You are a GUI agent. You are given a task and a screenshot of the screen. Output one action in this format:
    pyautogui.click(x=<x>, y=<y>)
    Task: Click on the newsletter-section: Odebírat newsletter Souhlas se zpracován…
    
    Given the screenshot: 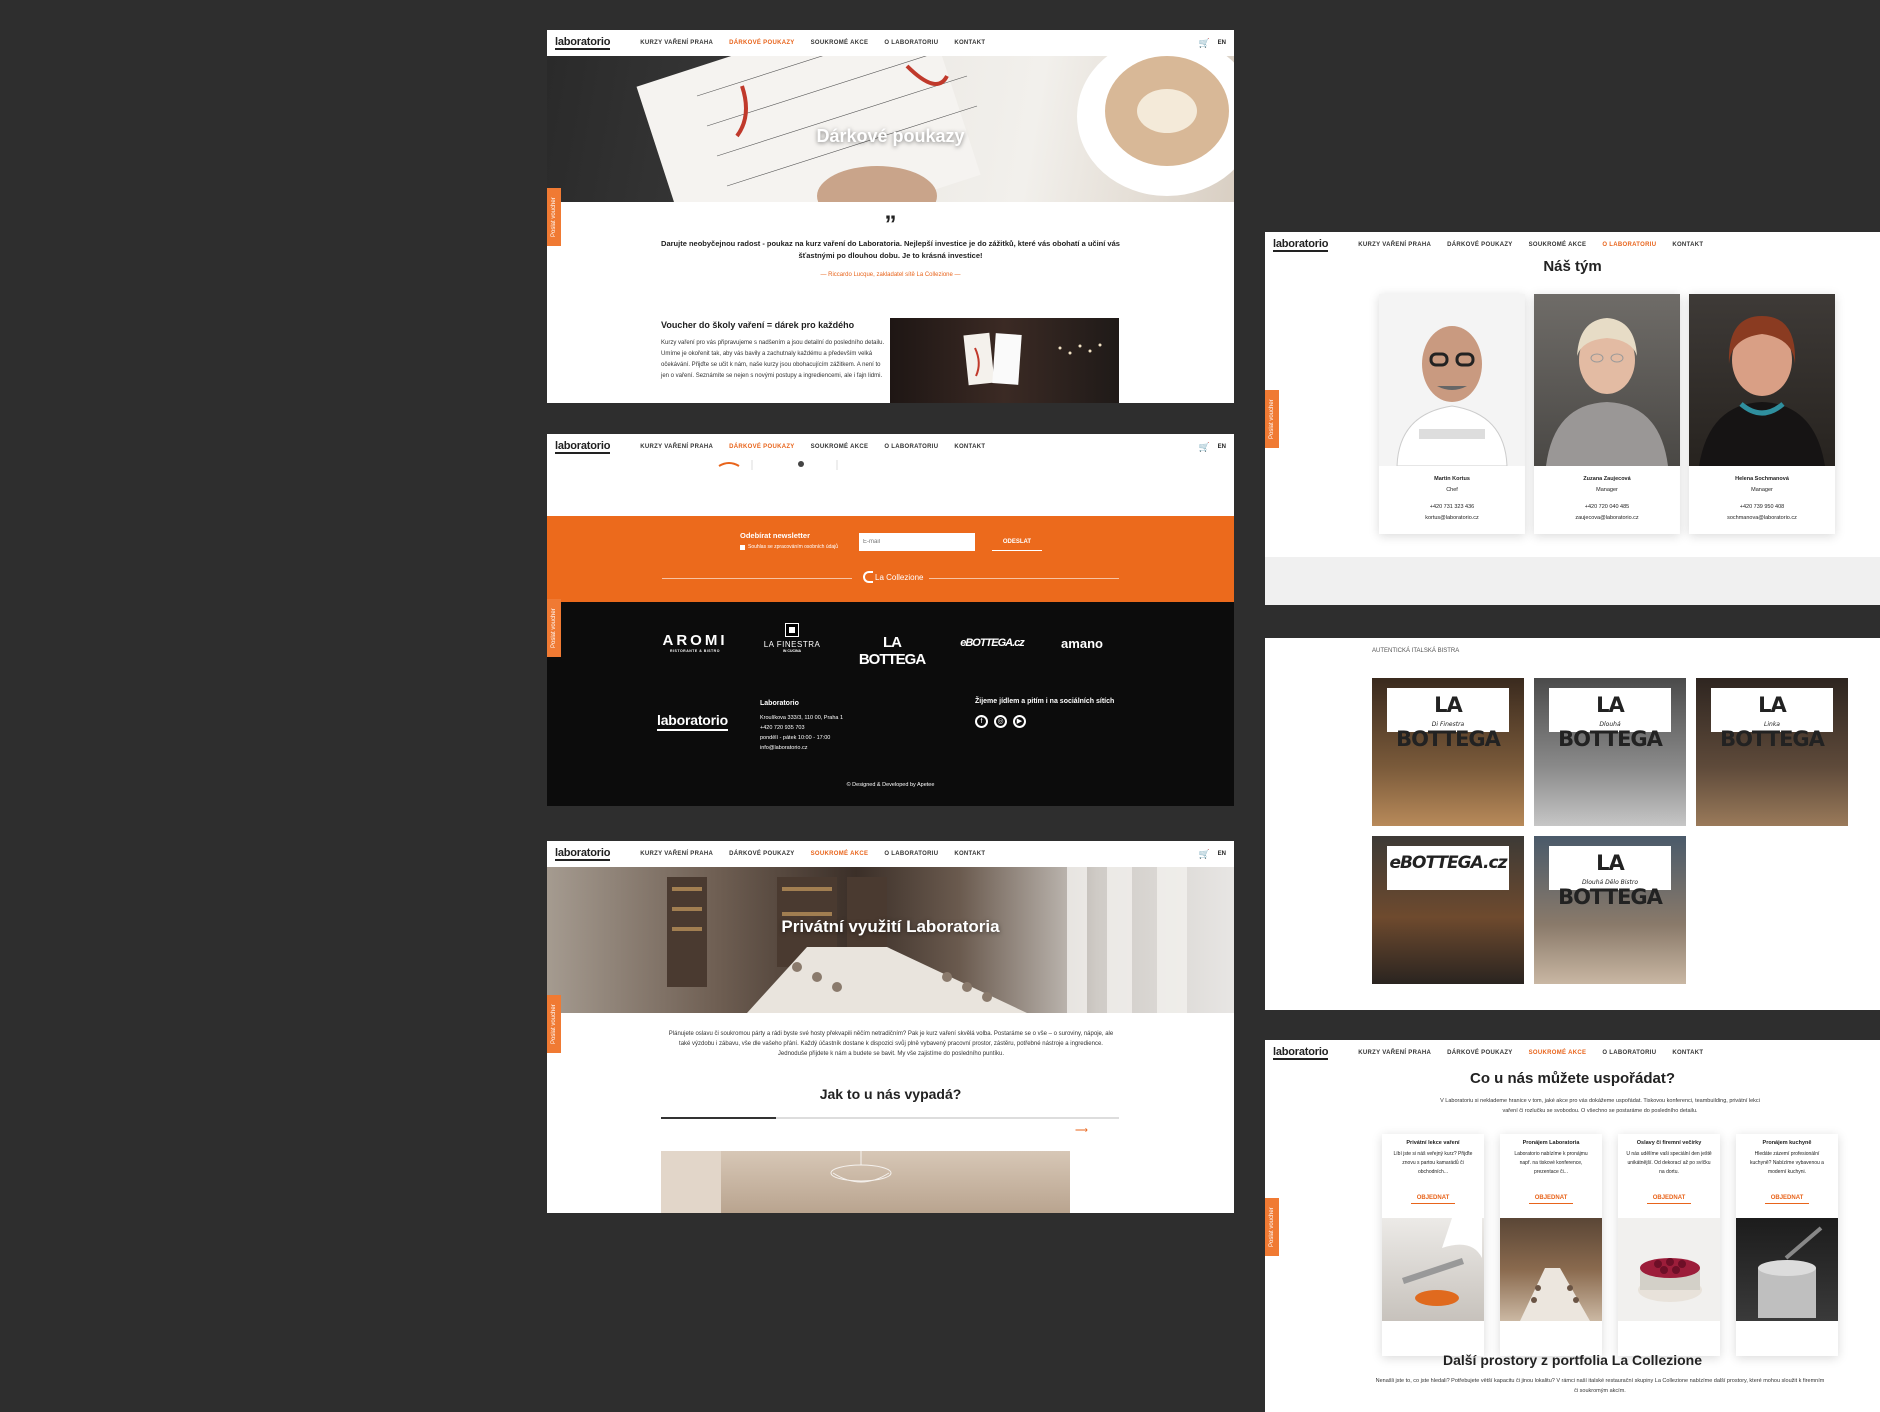 What is the action you would take?
    pyautogui.click(x=890, y=559)
    